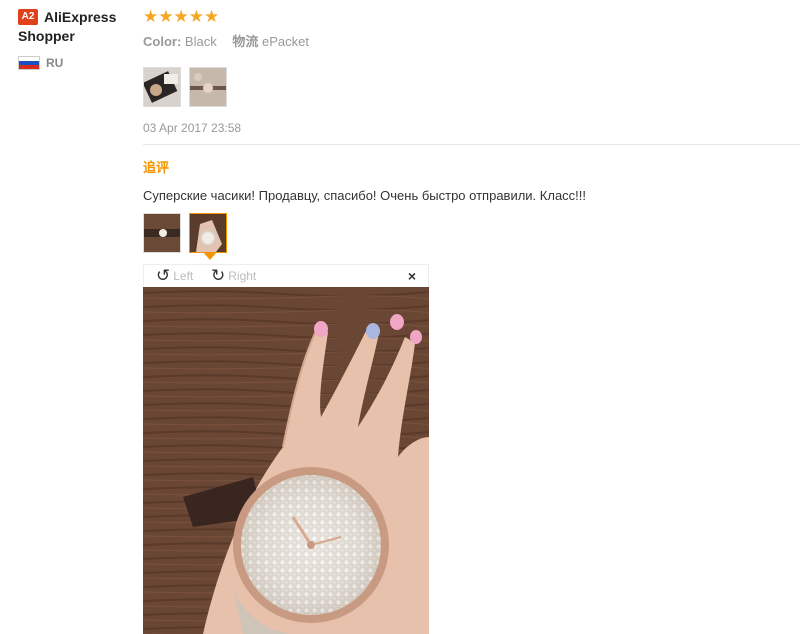 Image resolution: width=800 pixels, height=634 pixels. What do you see at coordinates (183, 275) in the screenshot?
I see `rotate-left-label: Left` at bounding box center [183, 275].